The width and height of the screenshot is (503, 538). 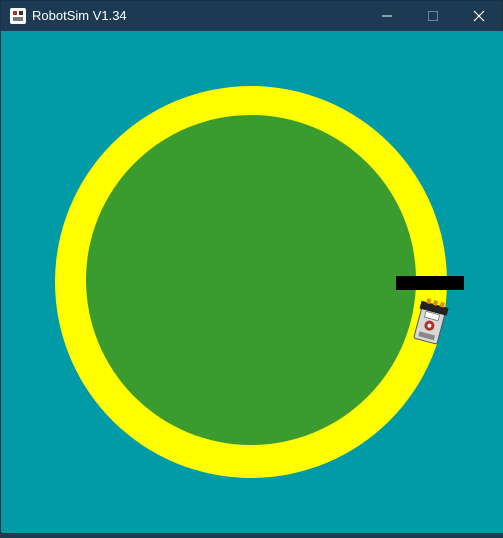 I want to click on robot-app-icon, so click(x=18, y=16).